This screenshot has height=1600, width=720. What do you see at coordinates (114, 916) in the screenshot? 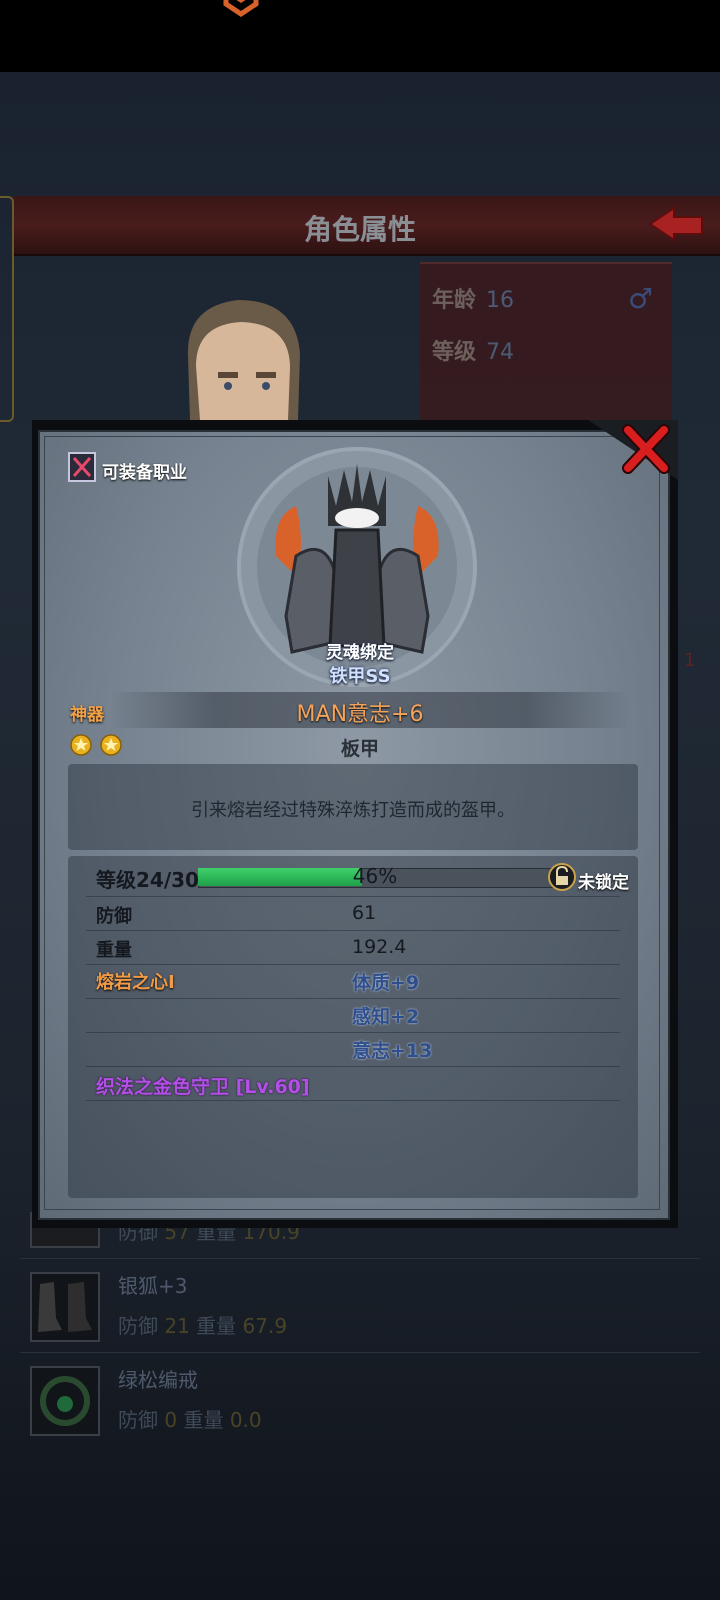
I see `defense-label: 防御` at bounding box center [114, 916].